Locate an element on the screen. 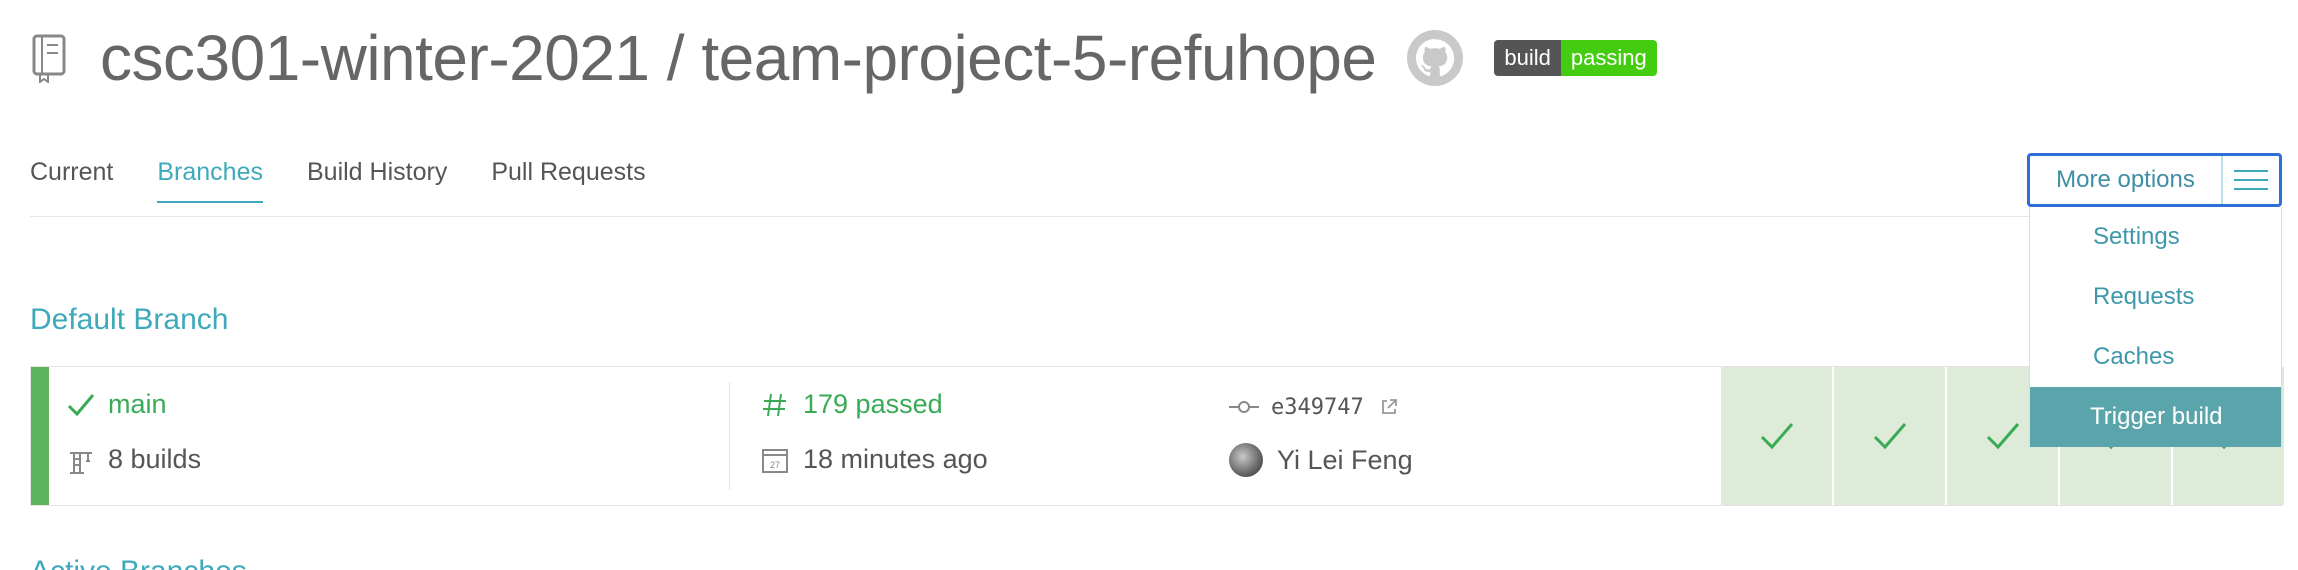 The image size is (2298, 570). badge-status: passing is located at coordinates (1608, 58).